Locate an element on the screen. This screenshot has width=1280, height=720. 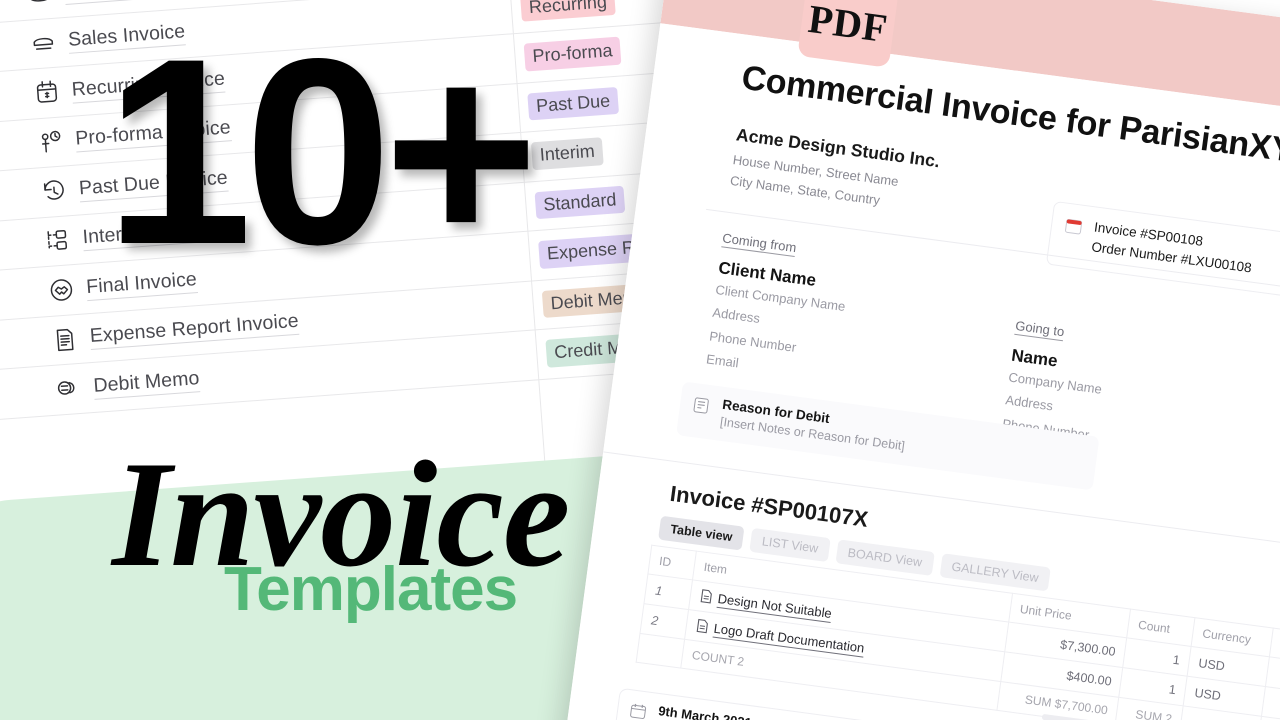
type-tag-cell: Interim is located at coordinates (567, 154).